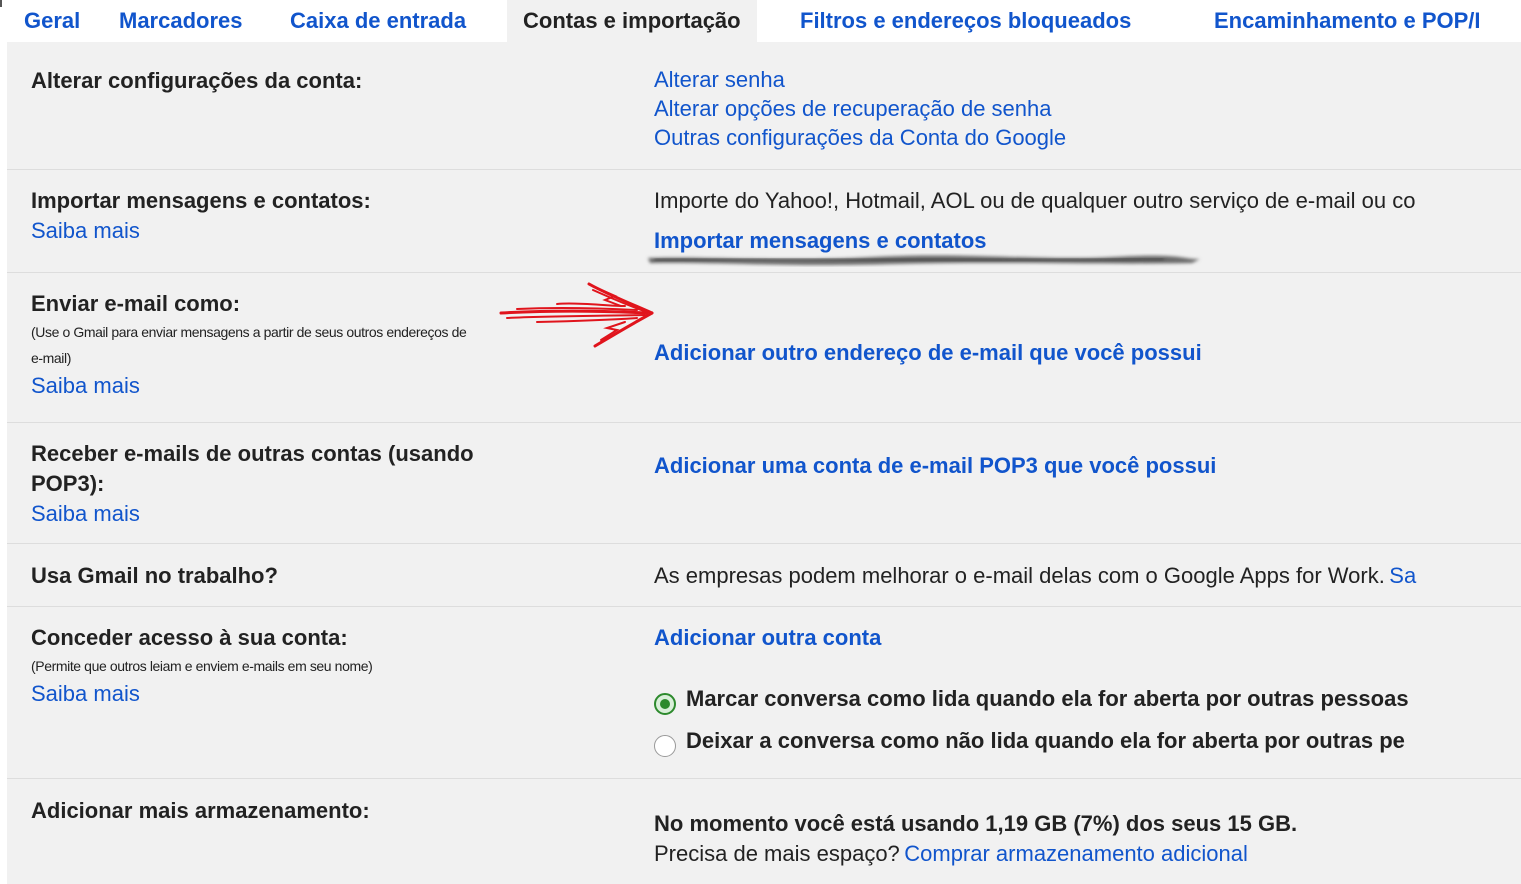 The height and width of the screenshot is (884, 1521). What do you see at coordinates (632, 21) in the screenshot?
I see `tab-accounts-import: Contas e importação` at bounding box center [632, 21].